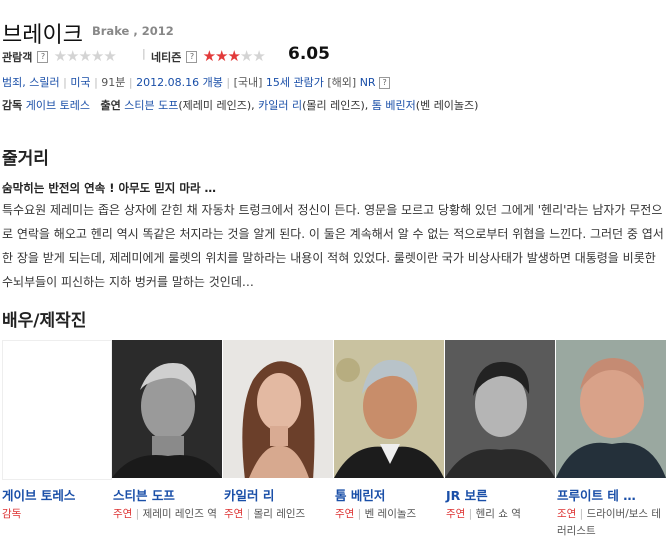 The width and height of the screenshot is (668, 554). What do you see at coordinates (342, 82) in the screenshot?
I see `rating-int-label: [해외]` at bounding box center [342, 82].